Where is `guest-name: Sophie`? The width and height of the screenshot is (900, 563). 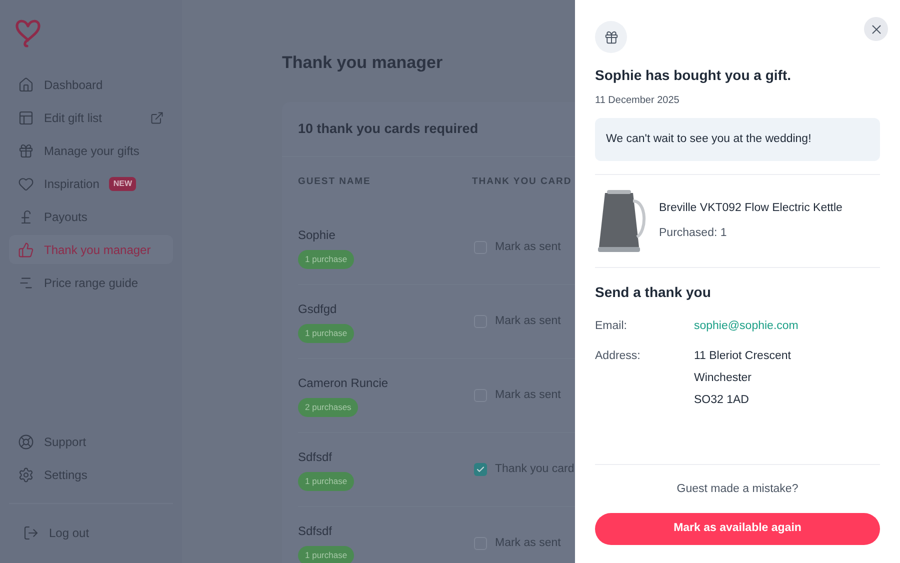
guest-name: Sophie is located at coordinates (317, 235).